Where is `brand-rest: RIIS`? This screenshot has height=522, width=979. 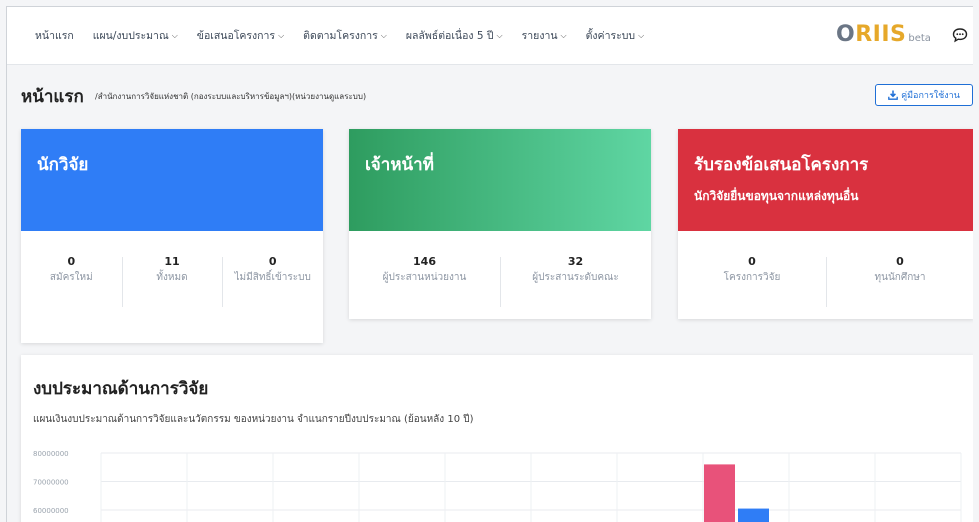 brand-rest: RIIS is located at coordinates (881, 34).